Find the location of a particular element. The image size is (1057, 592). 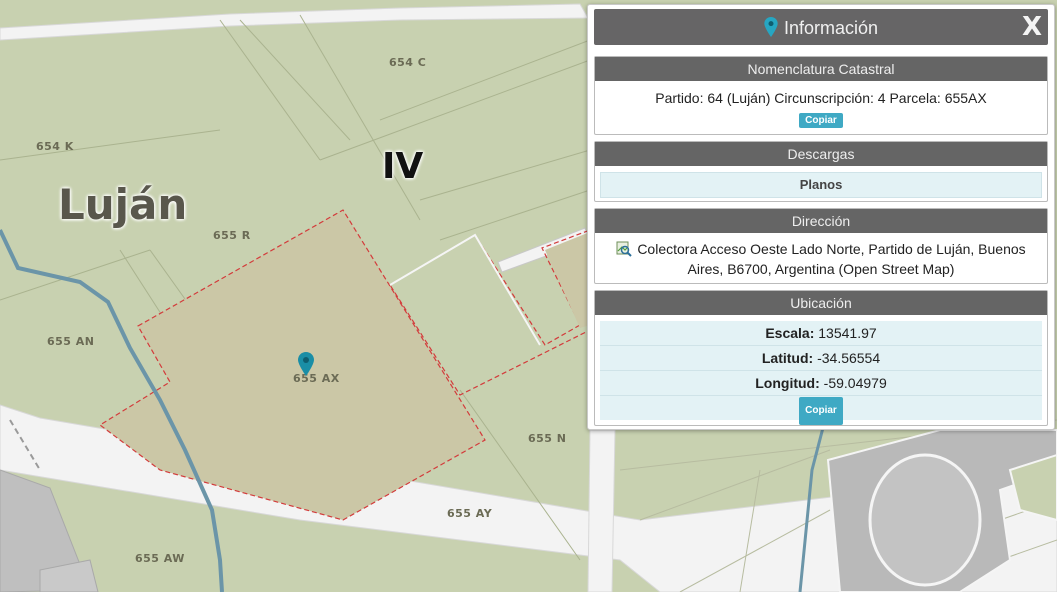

nomenclatura-heading: Nomenclatura Catastral is located at coordinates (821, 69).